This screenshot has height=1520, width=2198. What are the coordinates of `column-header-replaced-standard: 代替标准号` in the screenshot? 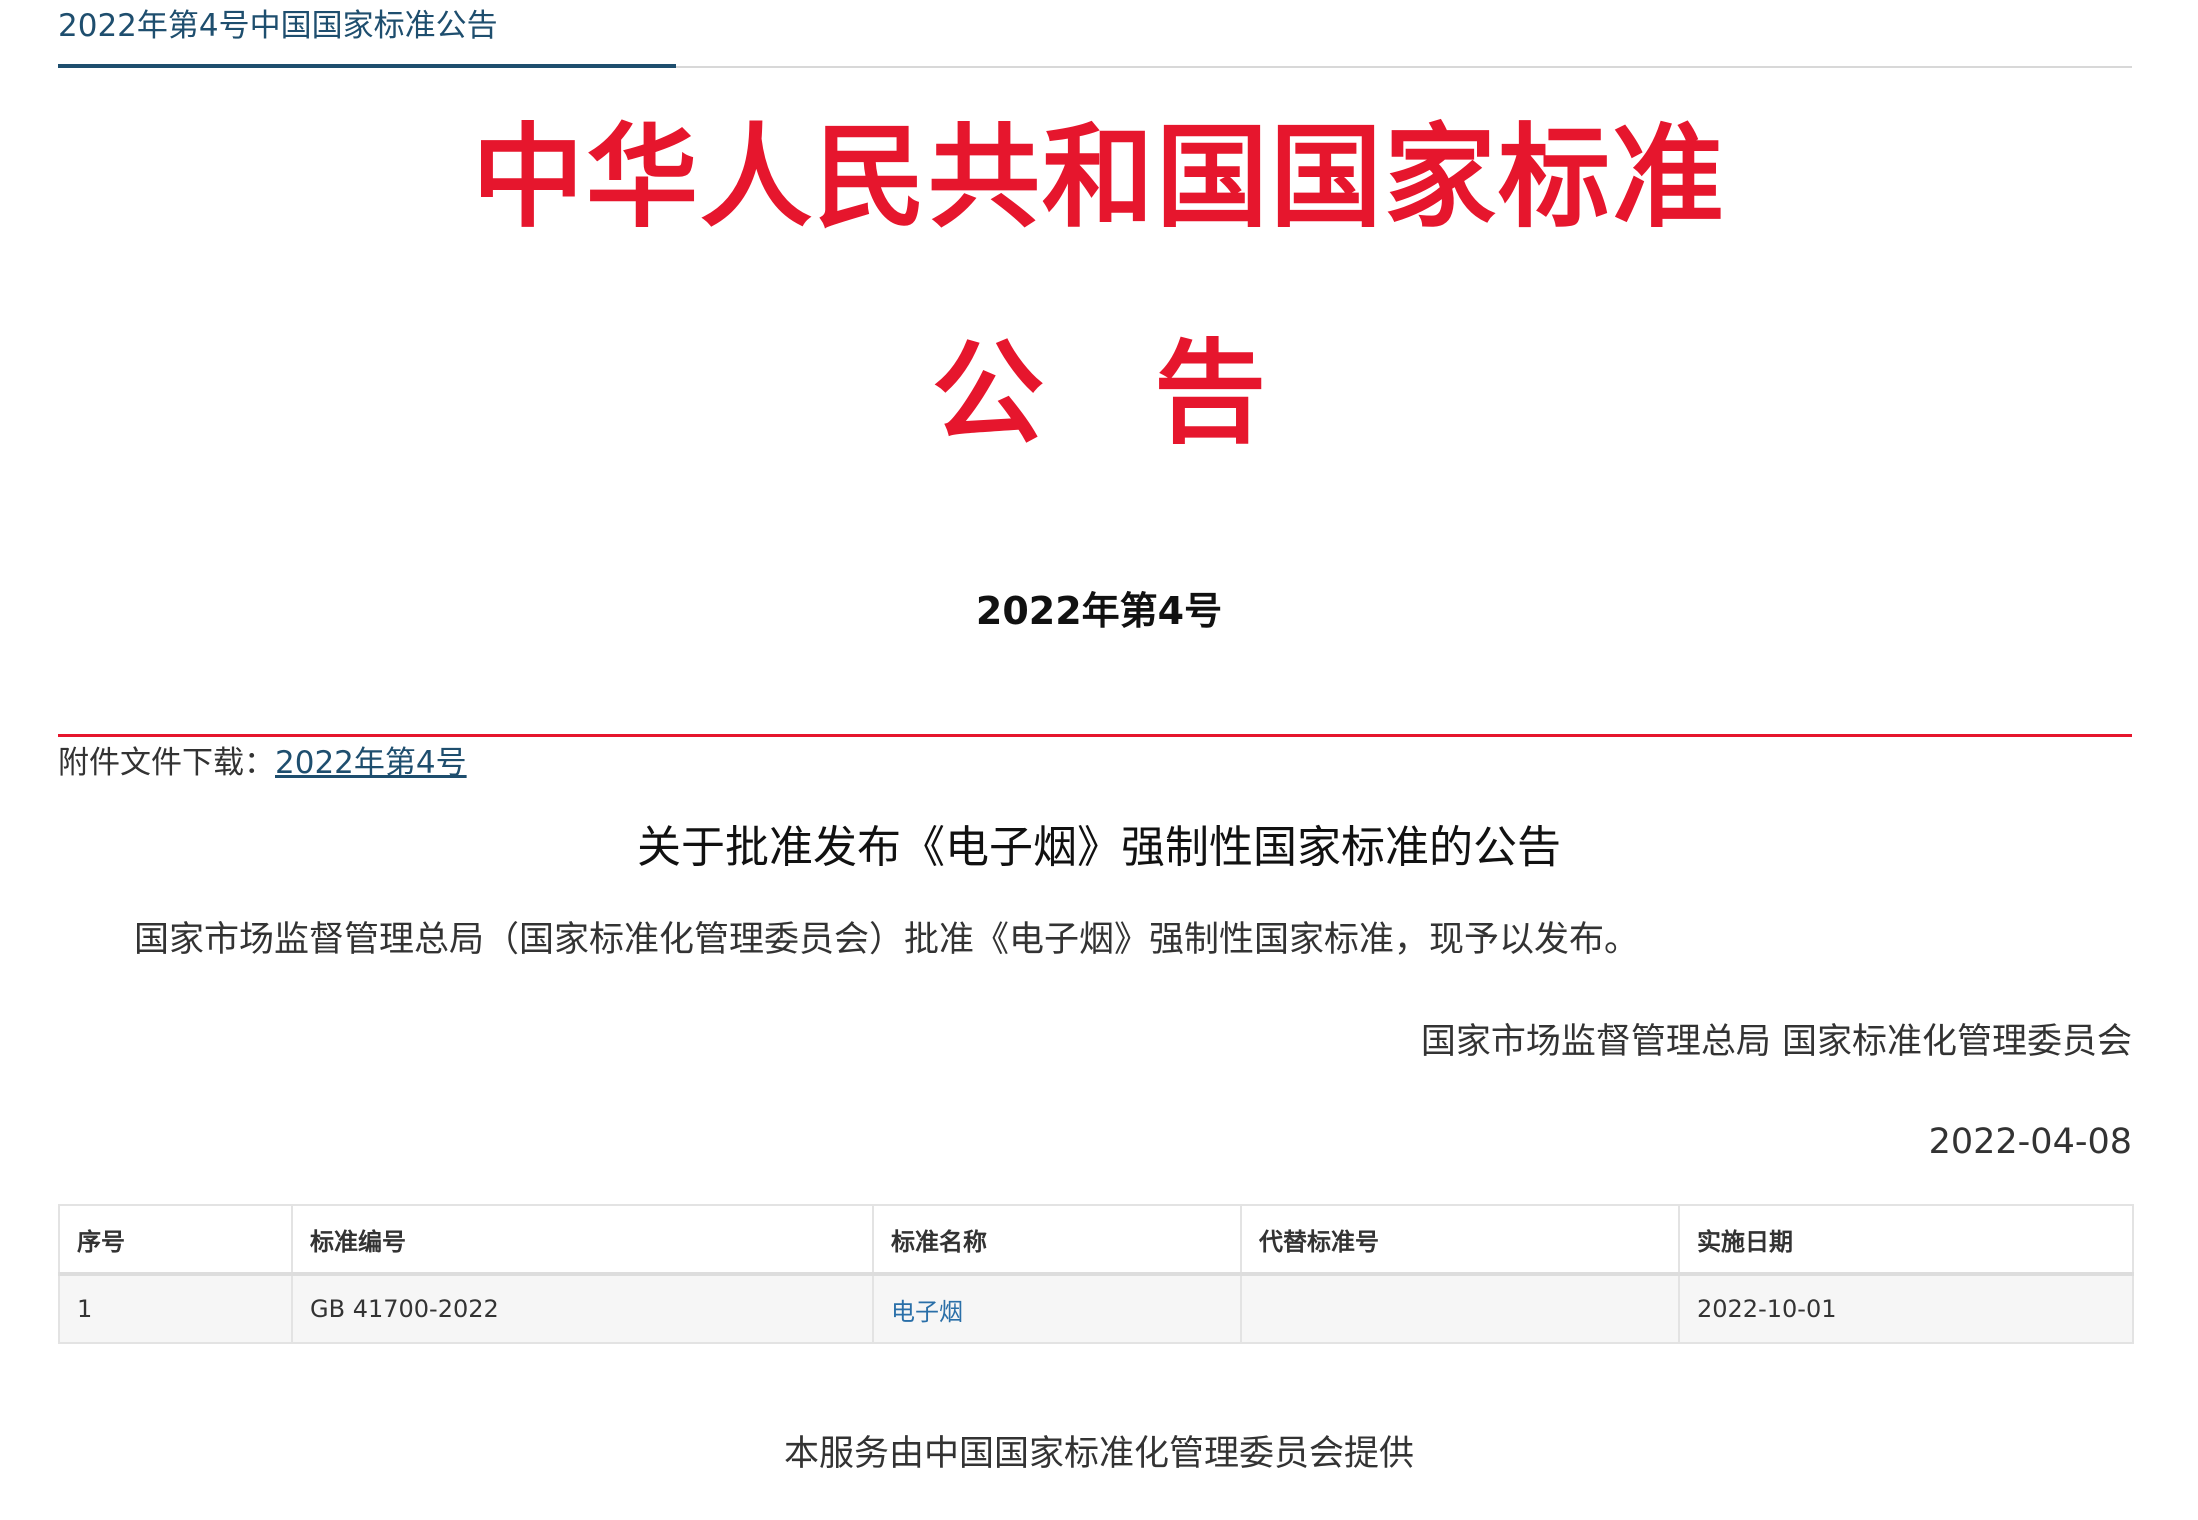 It's located at (1460, 1240).